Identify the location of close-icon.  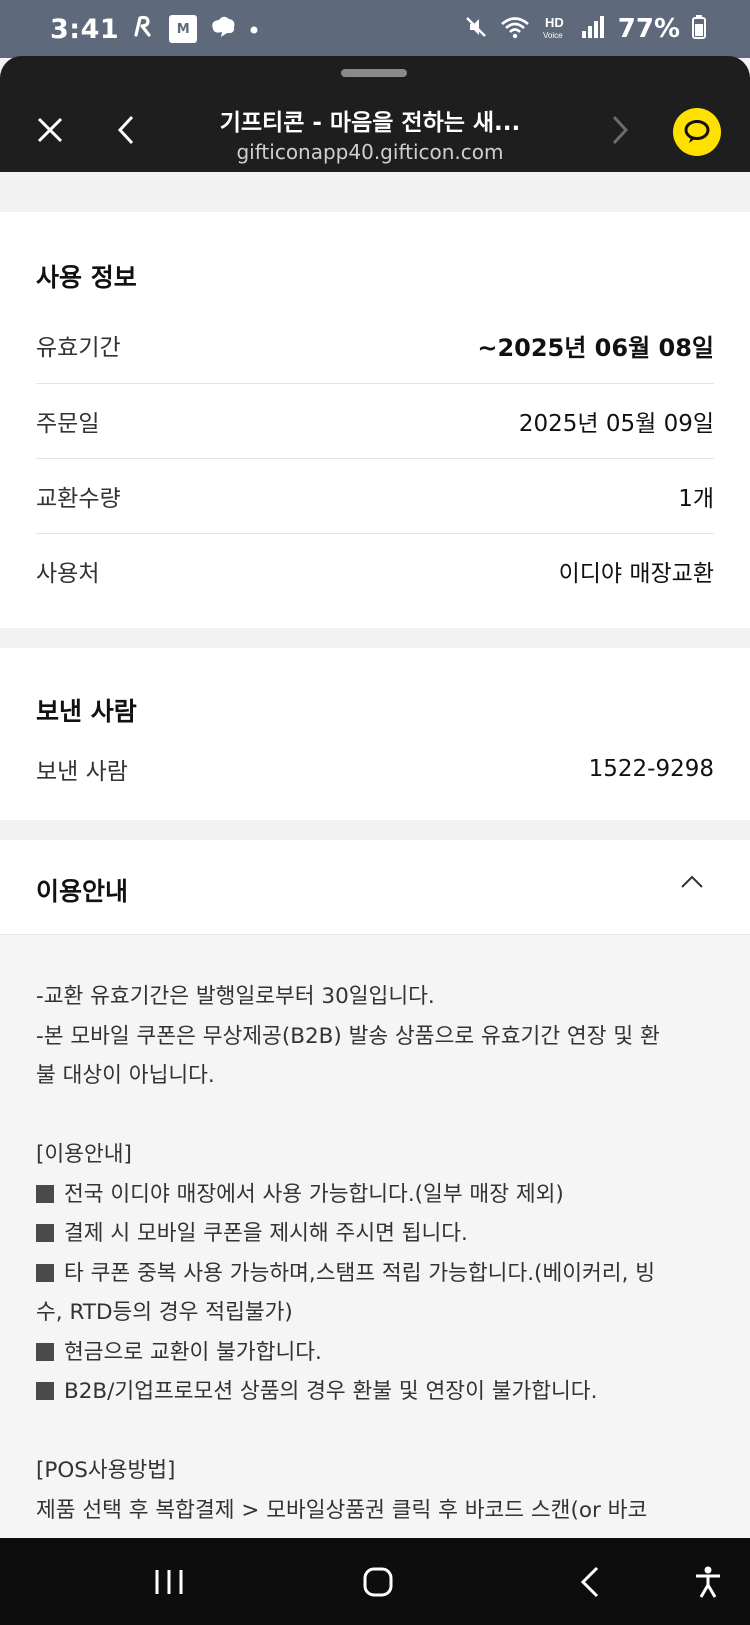
(50, 130).